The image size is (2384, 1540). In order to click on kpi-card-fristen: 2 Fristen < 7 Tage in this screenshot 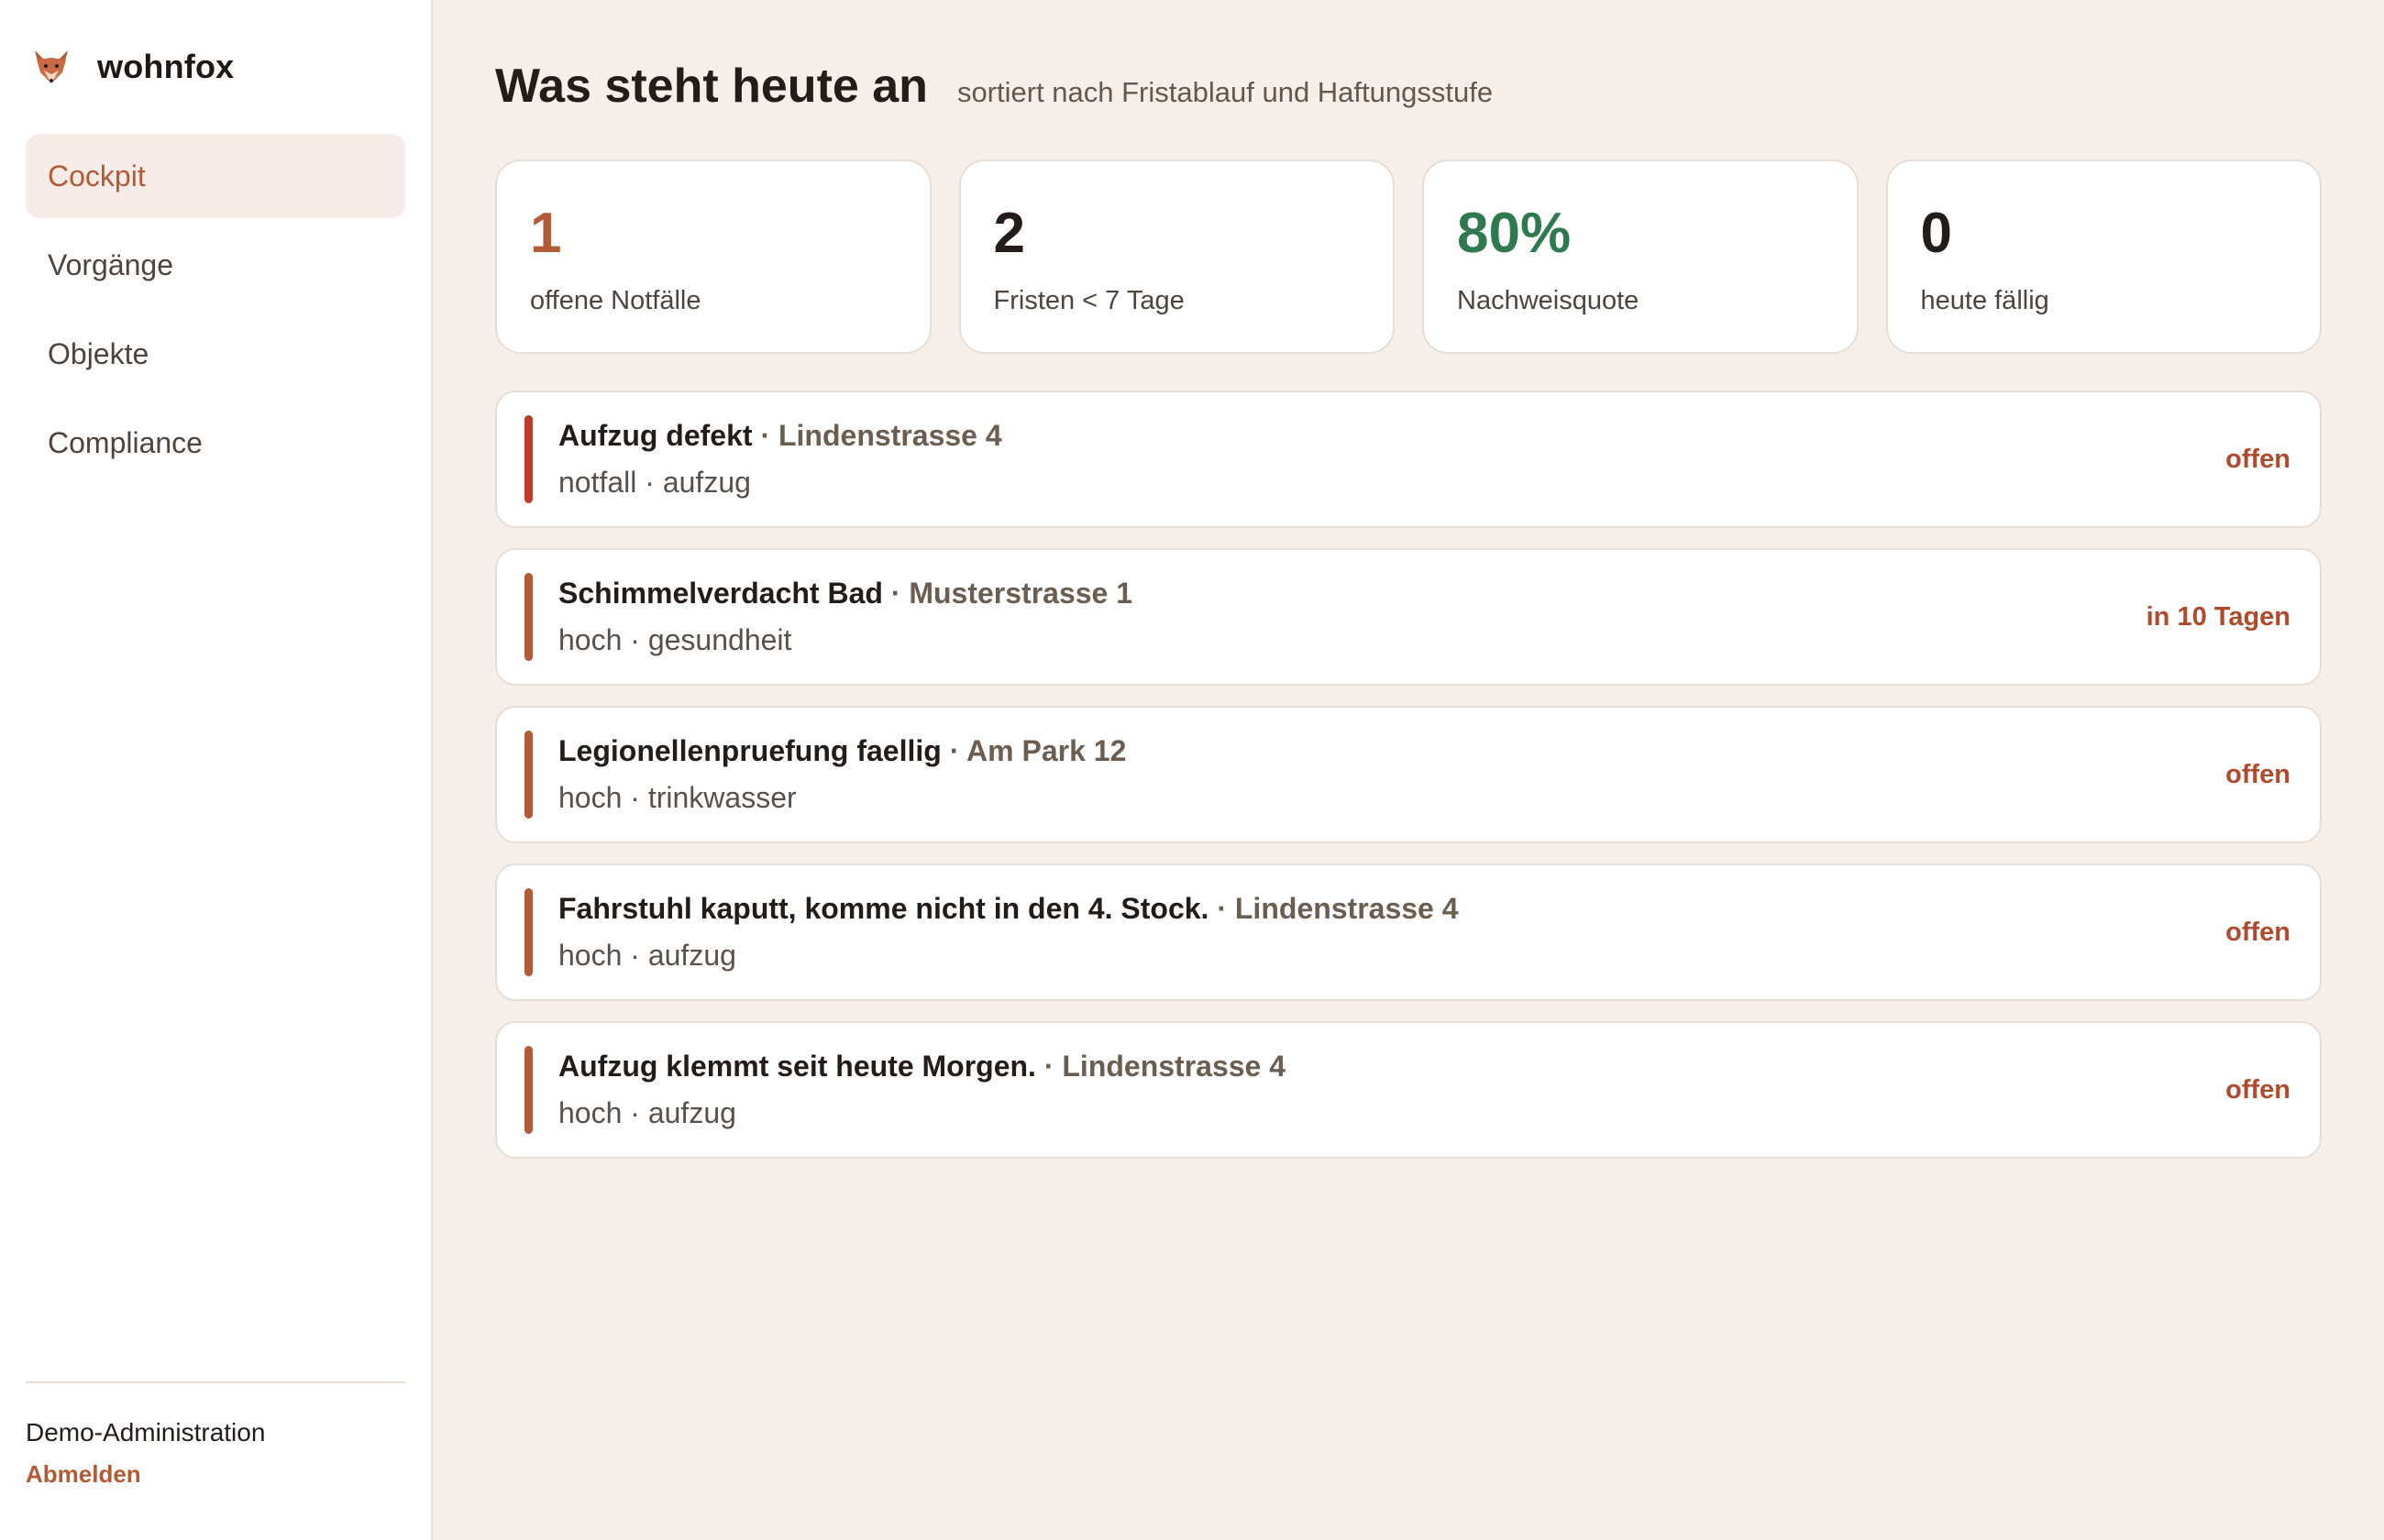, I will do `click(1177, 257)`.